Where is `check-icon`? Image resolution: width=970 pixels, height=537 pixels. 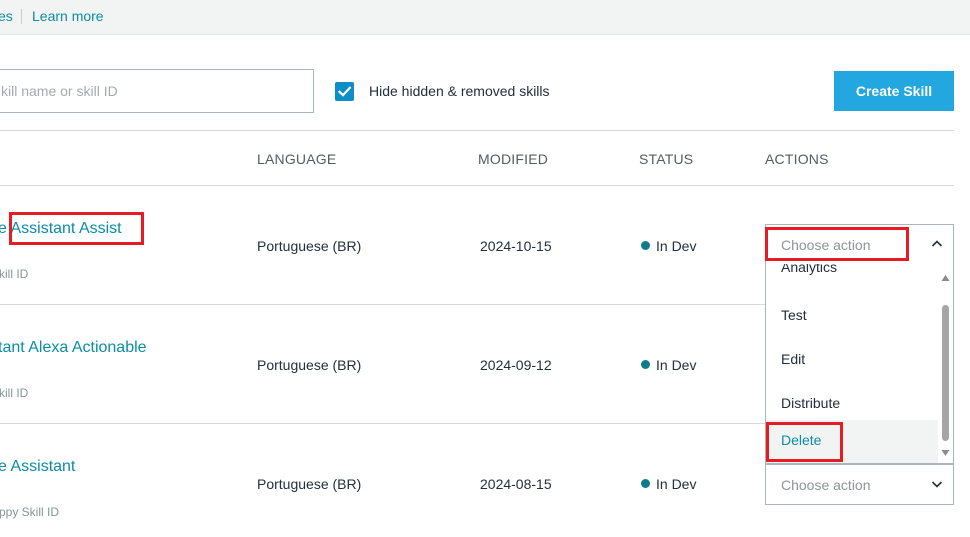 check-icon is located at coordinates (344, 91).